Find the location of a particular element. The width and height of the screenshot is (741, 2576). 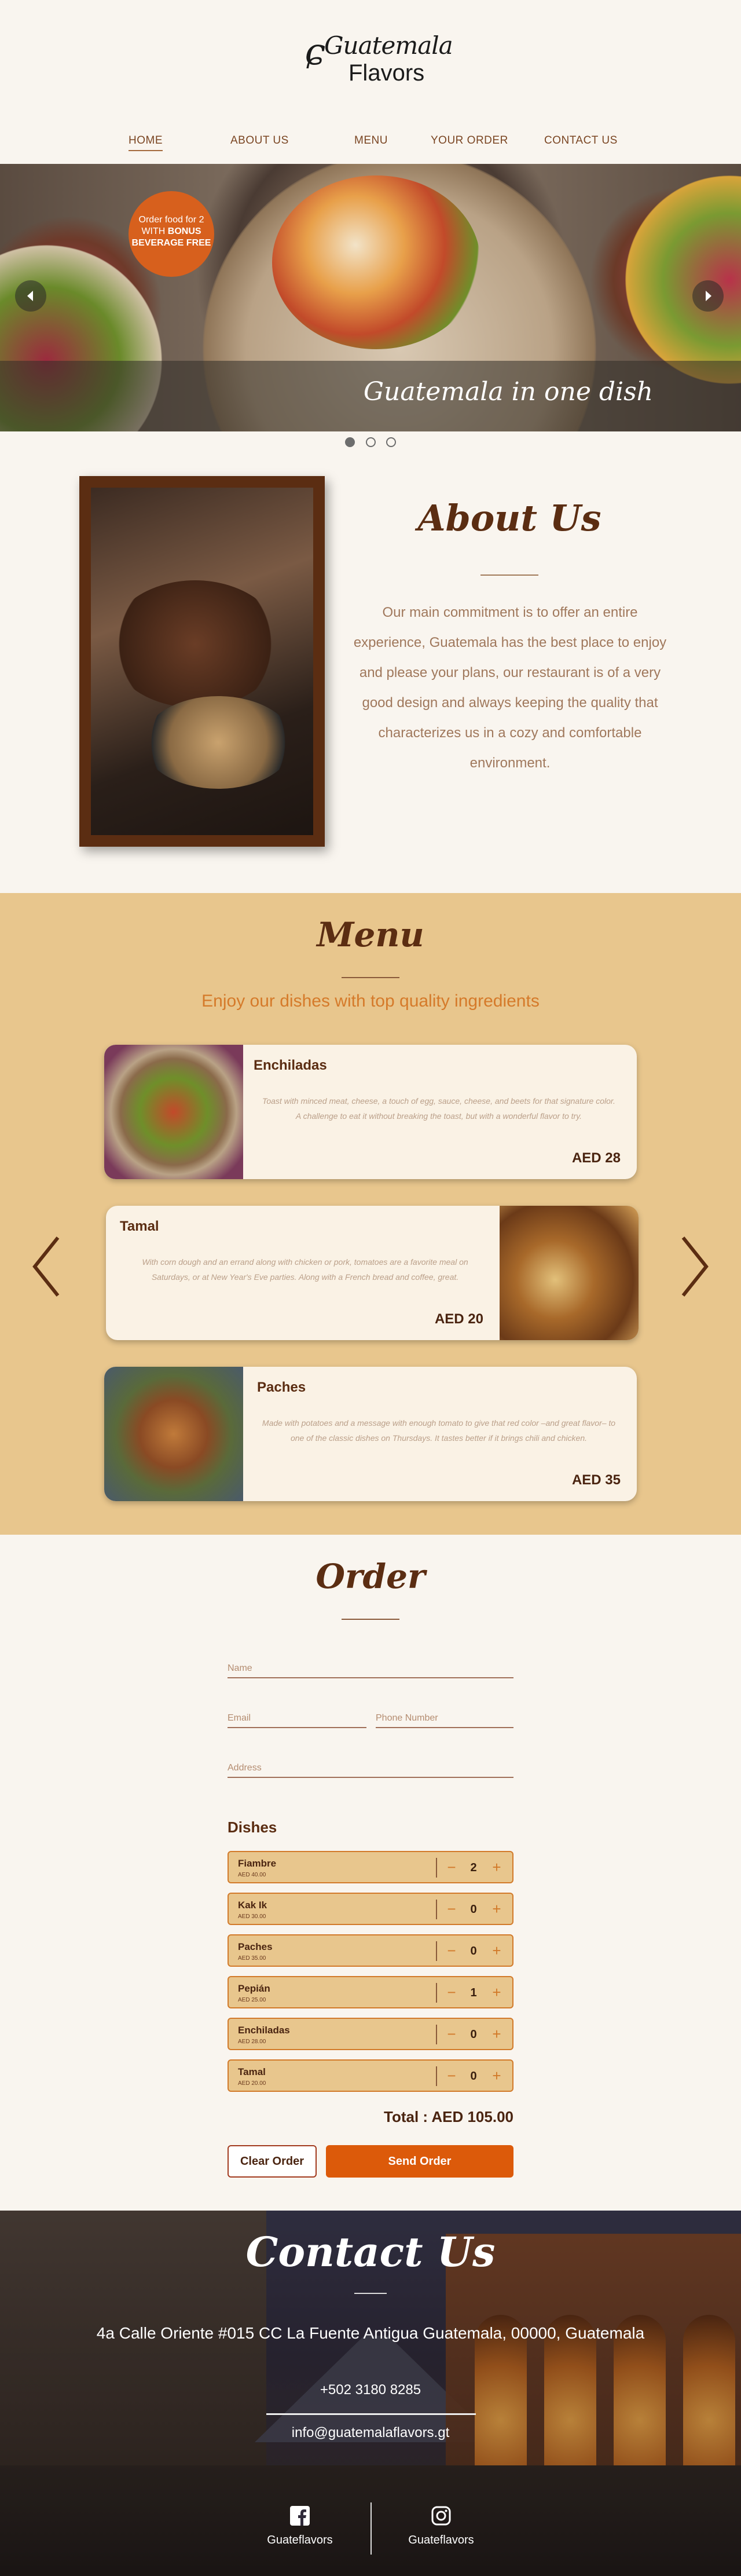

contact-separator is located at coordinates (371, 2414).